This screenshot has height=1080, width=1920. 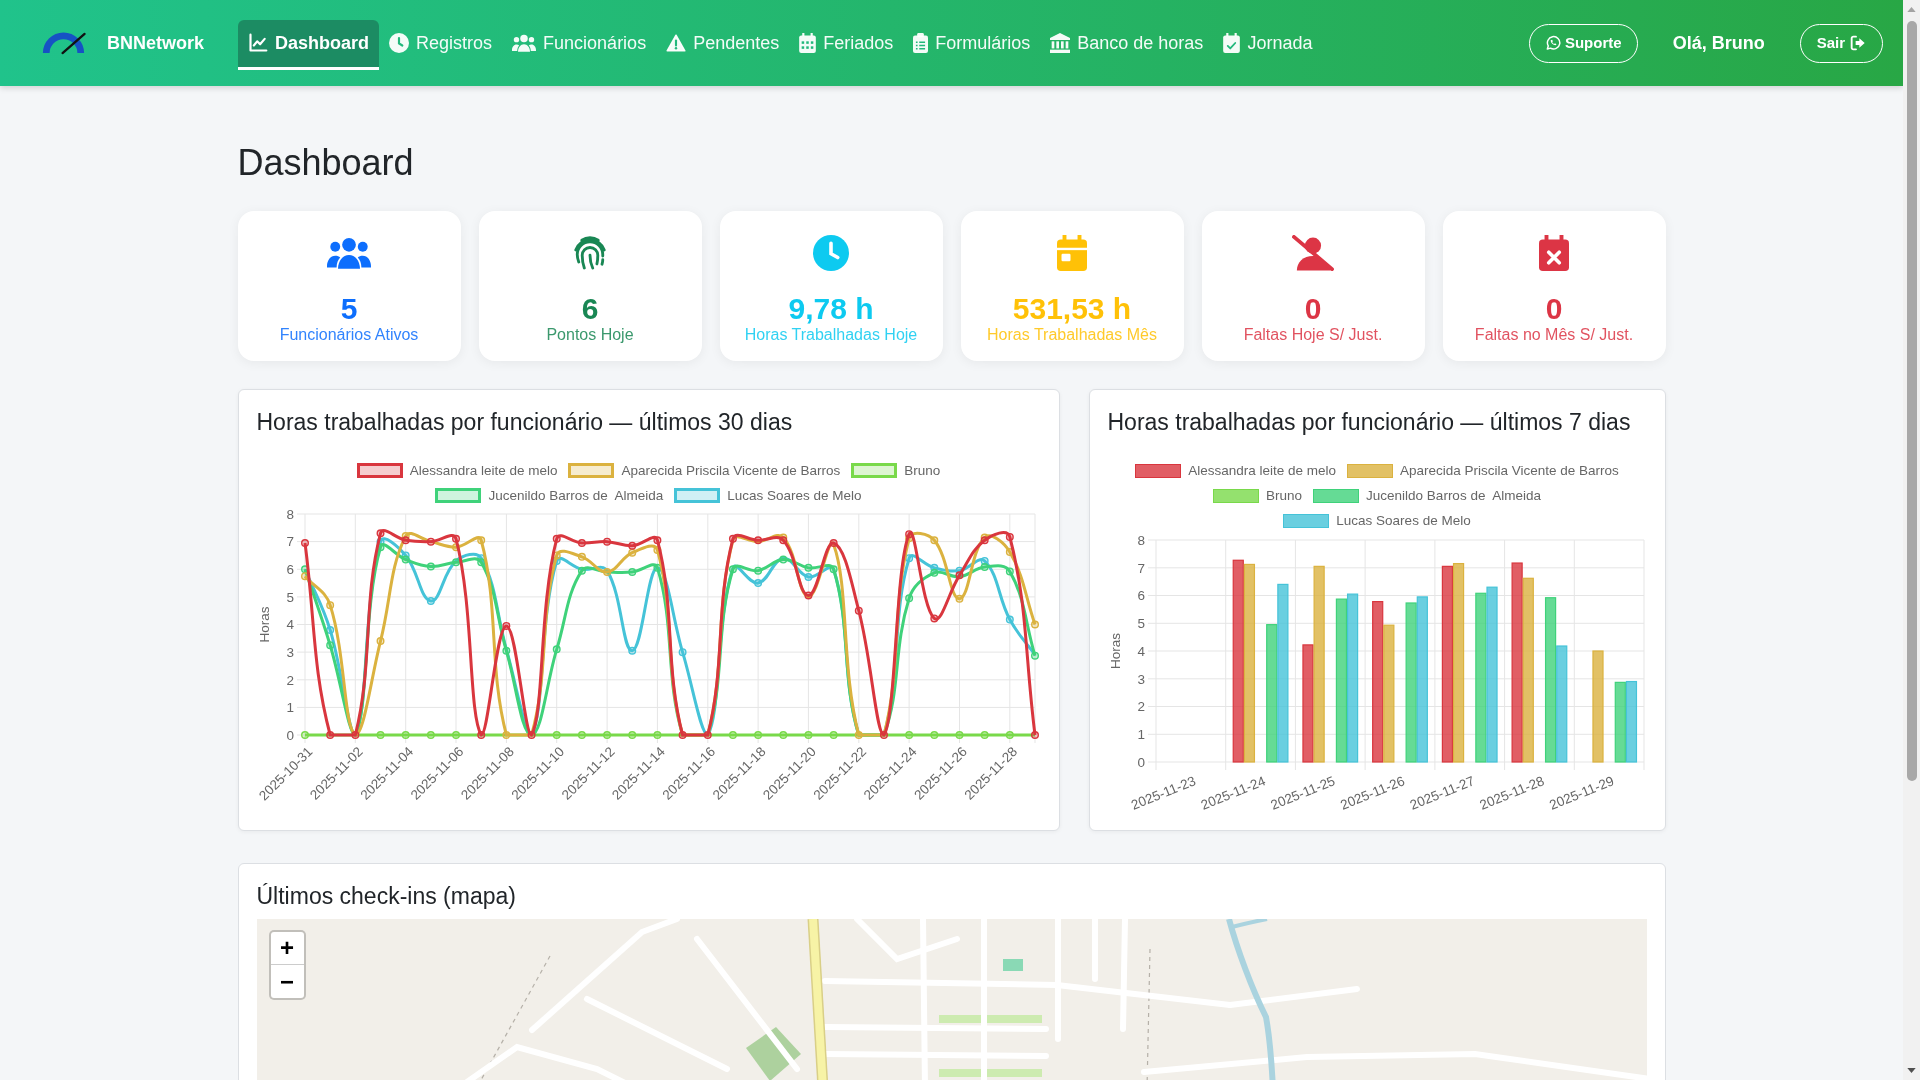 I want to click on scroll-up-icon, so click(x=1911, y=9).